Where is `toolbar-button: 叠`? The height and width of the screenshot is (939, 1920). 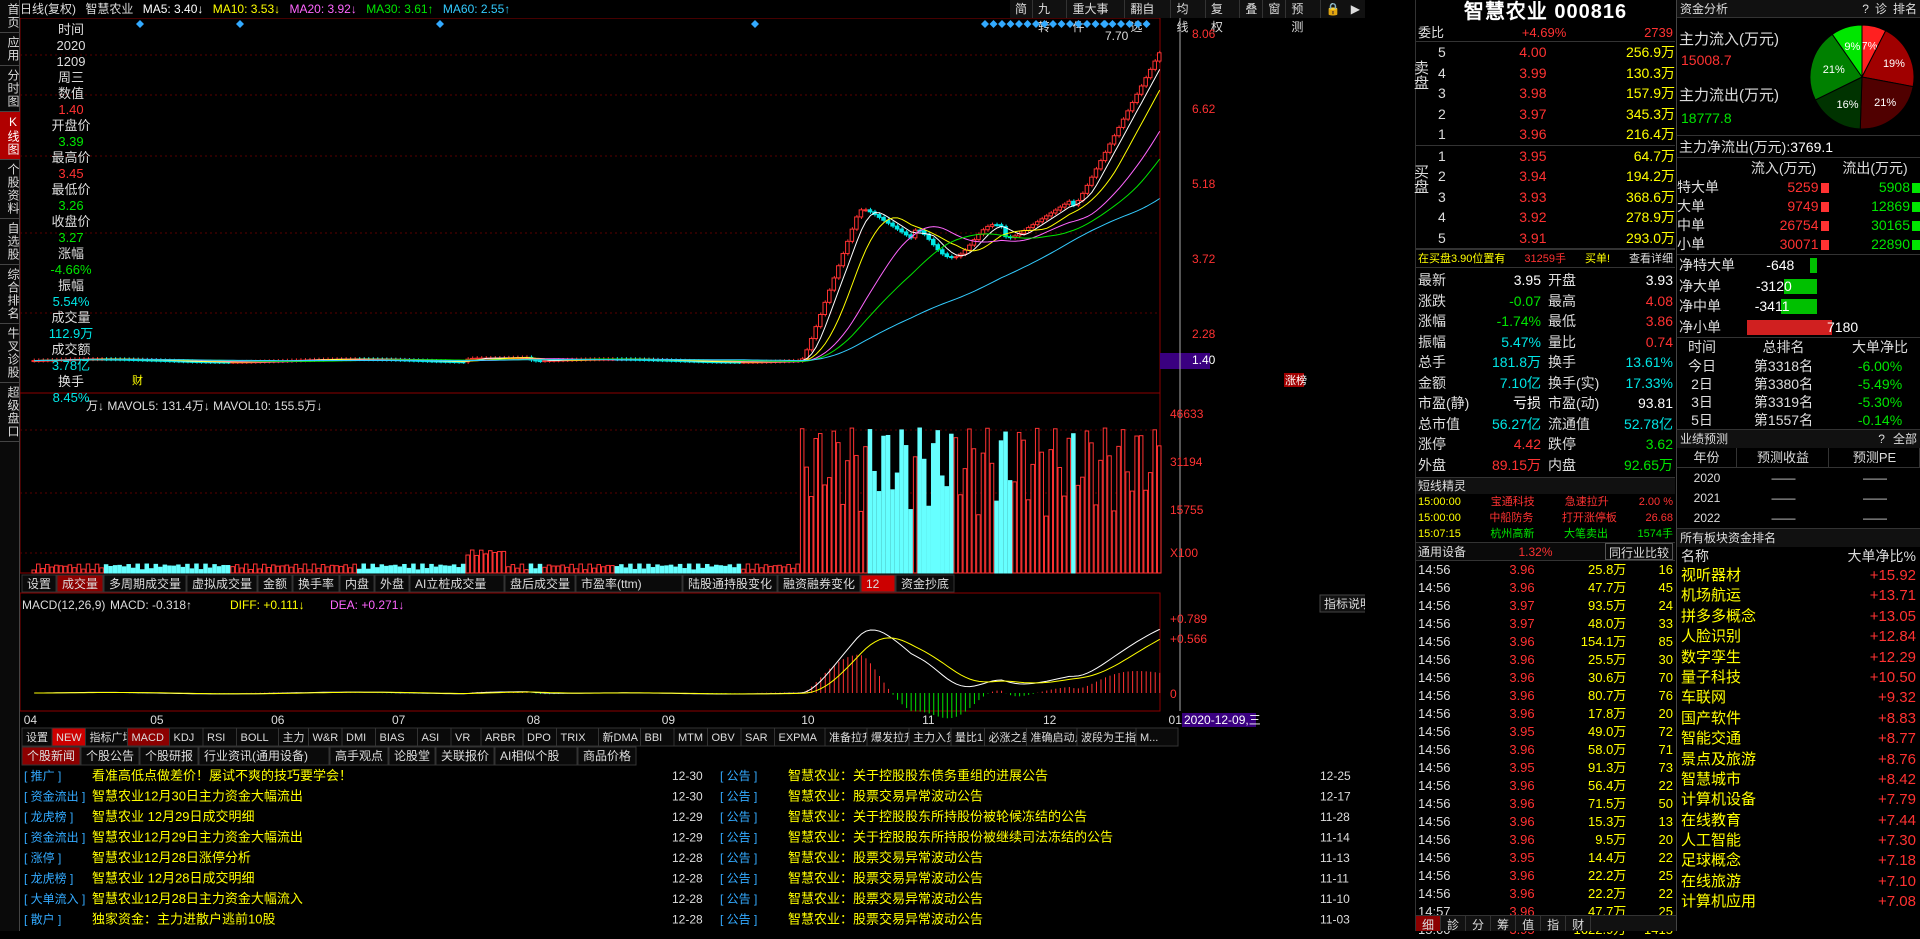
toolbar-button: 叠 is located at coordinates (1252, 9).